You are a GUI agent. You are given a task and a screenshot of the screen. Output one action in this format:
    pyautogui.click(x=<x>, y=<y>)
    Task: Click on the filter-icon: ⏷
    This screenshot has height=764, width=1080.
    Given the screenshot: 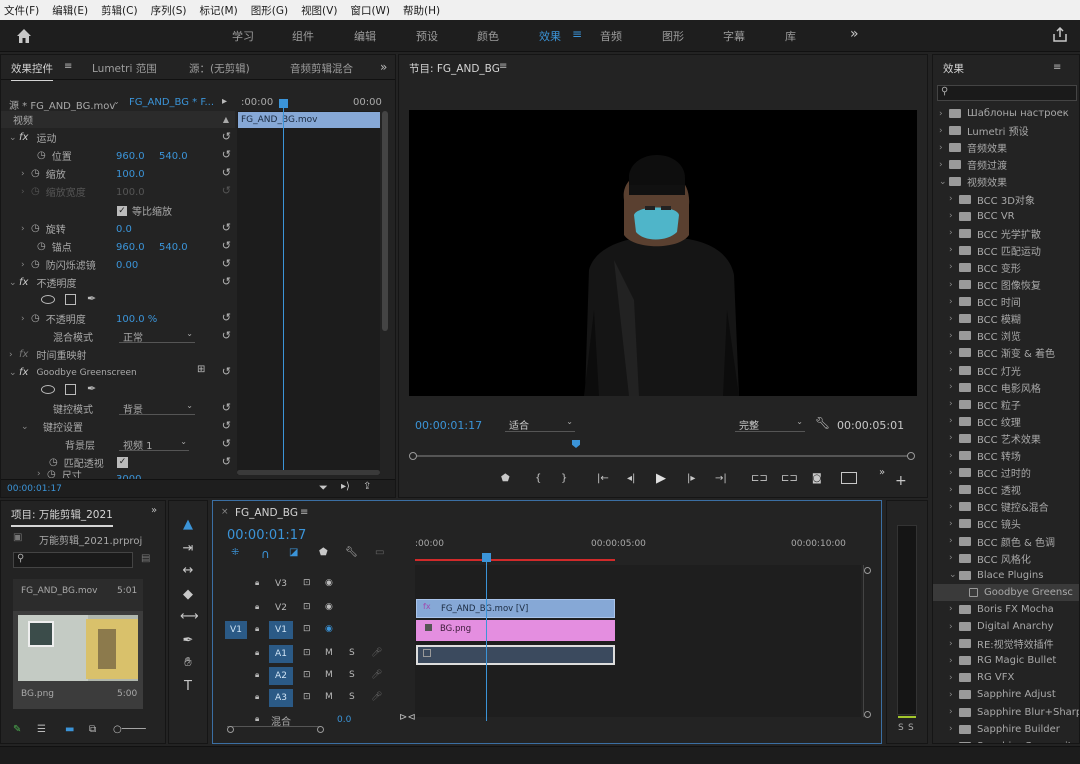 What is the action you would take?
    pyautogui.click(x=323, y=488)
    